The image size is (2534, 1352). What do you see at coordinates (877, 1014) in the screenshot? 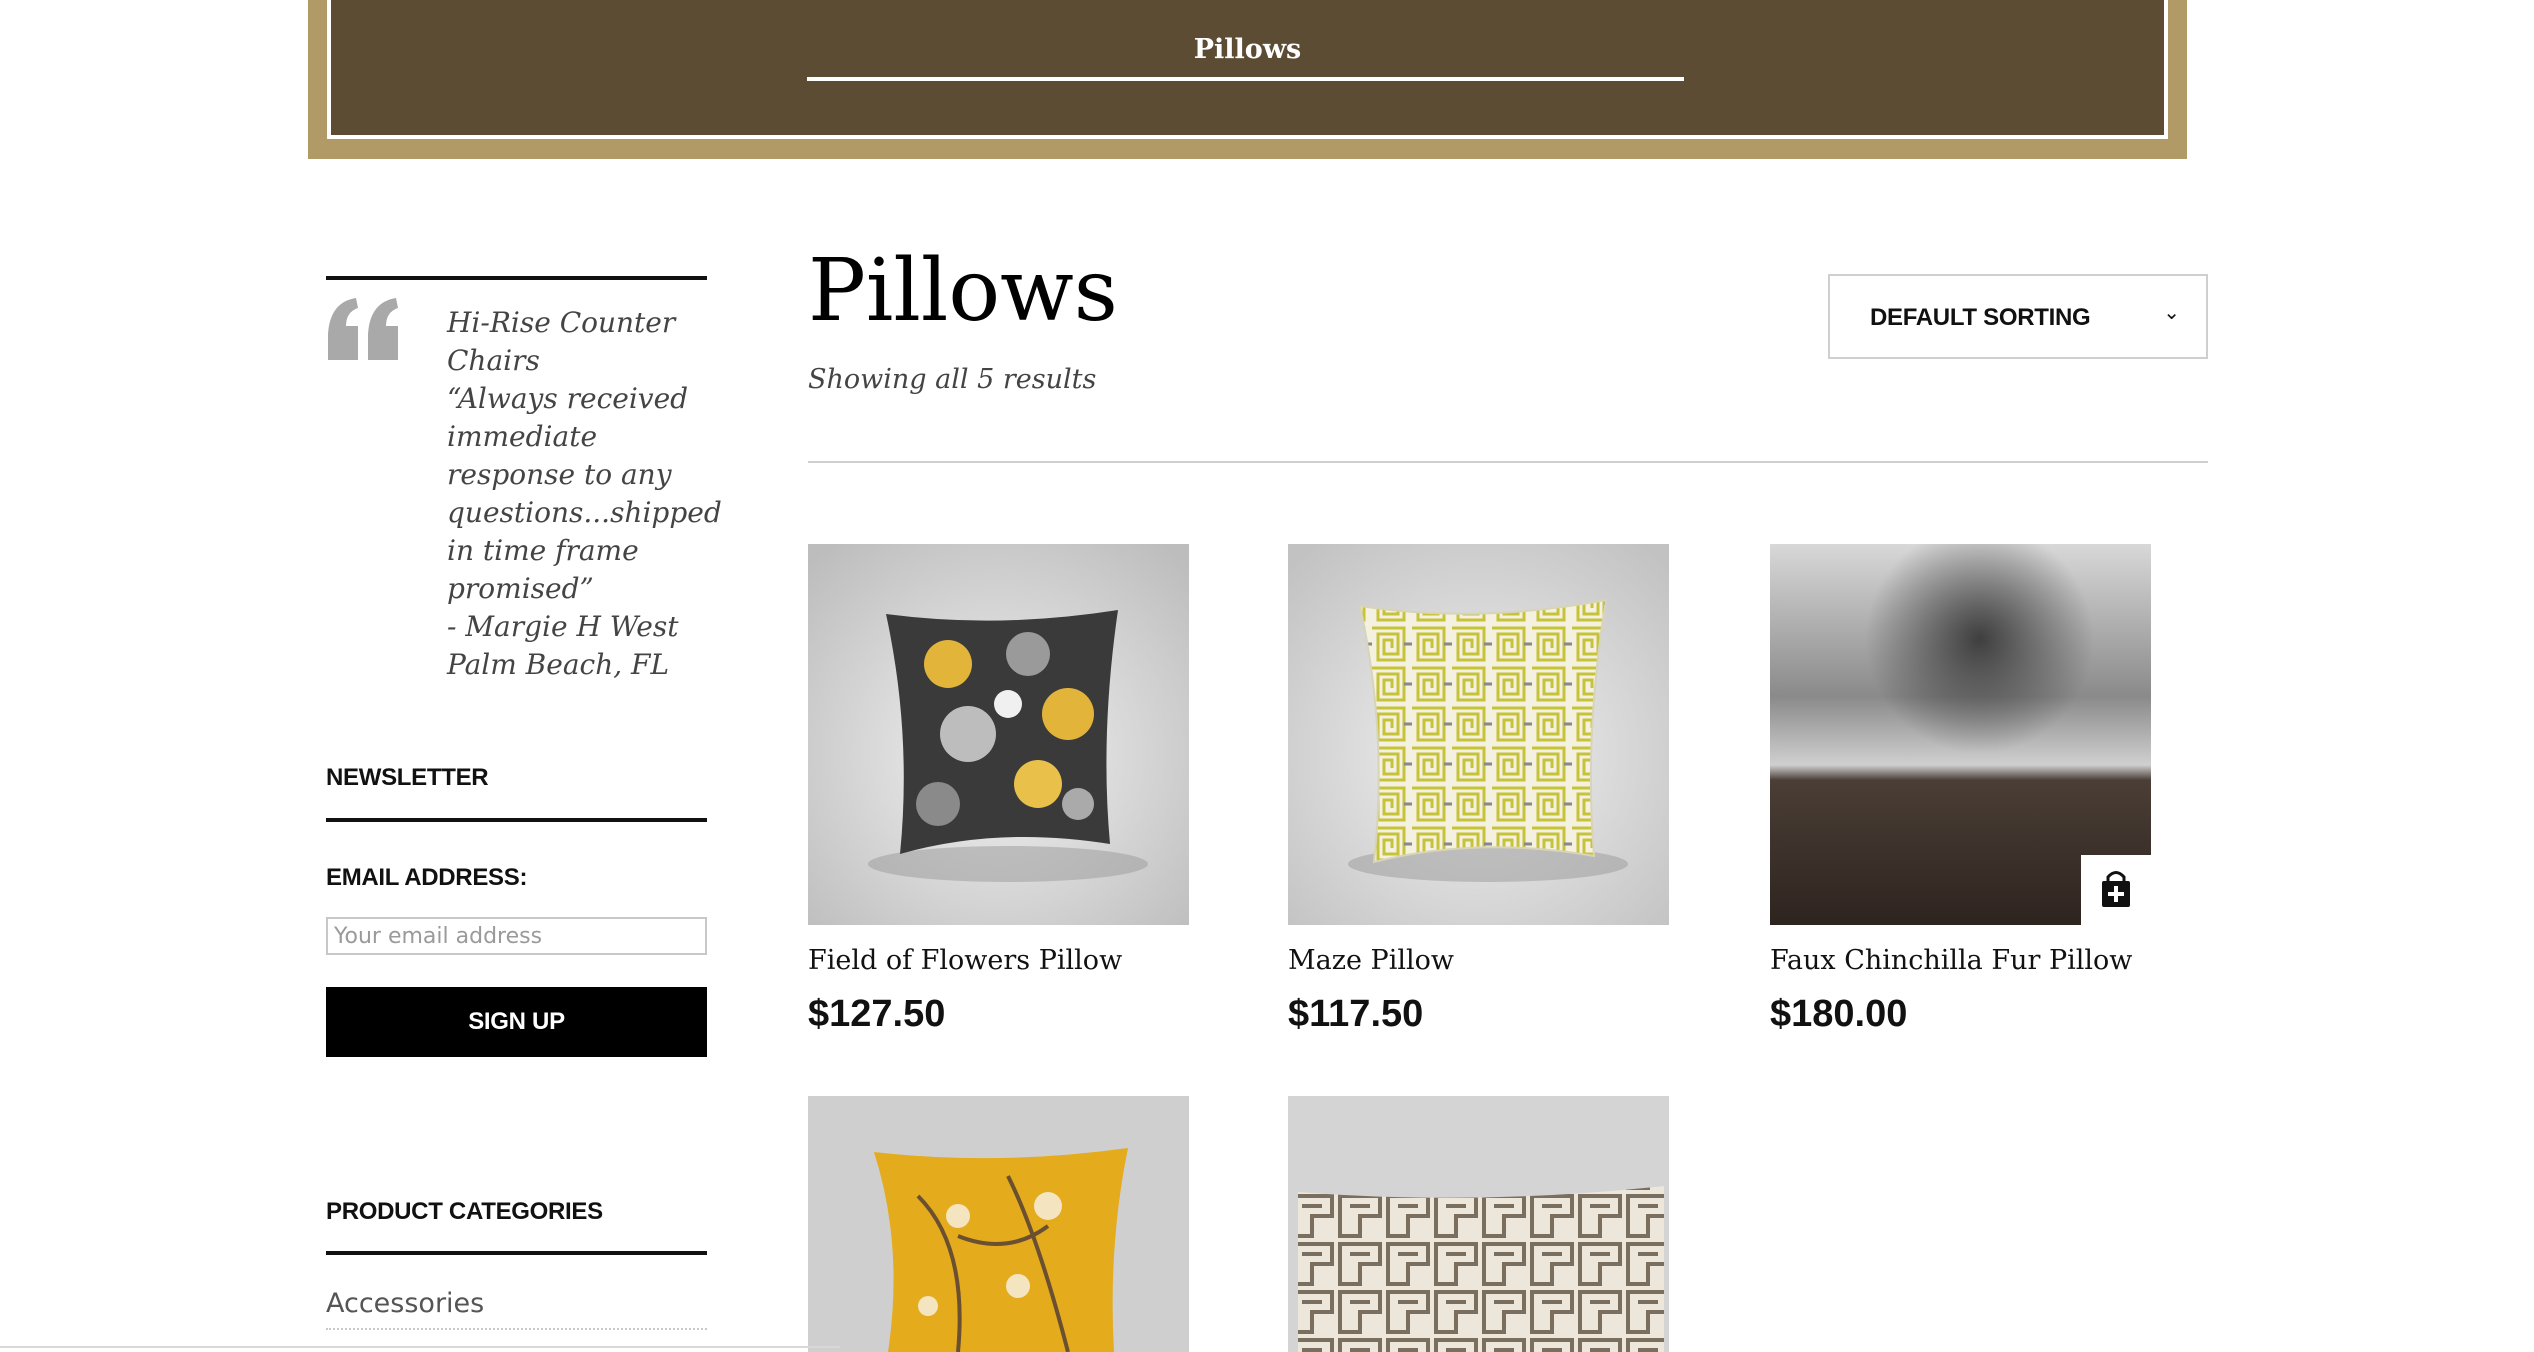
I see `product-price: $127.50` at bounding box center [877, 1014].